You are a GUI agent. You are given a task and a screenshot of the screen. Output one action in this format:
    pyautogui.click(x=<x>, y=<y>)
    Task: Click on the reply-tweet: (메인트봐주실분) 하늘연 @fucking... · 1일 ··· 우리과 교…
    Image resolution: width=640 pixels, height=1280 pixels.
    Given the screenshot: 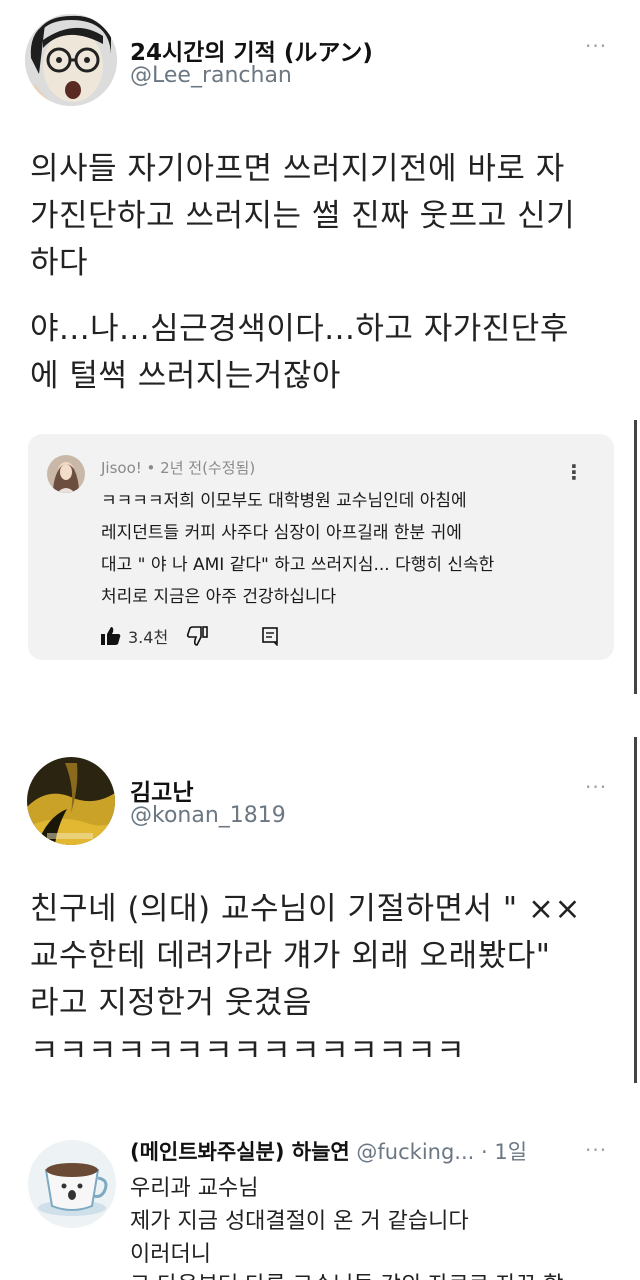 What is the action you would take?
    pyautogui.click(x=320, y=1200)
    